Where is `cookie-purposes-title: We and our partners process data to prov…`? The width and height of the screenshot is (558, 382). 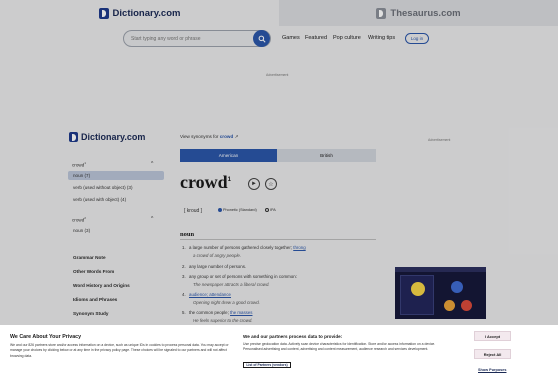 cookie-purposes-title: We and our partners process data to prov… is located at coordinates (293, 336).